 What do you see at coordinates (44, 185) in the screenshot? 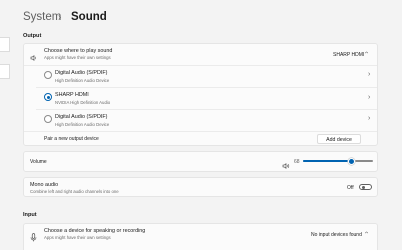
I see `mono-audio-title: Mono audio` at bounding box center [44, 185].